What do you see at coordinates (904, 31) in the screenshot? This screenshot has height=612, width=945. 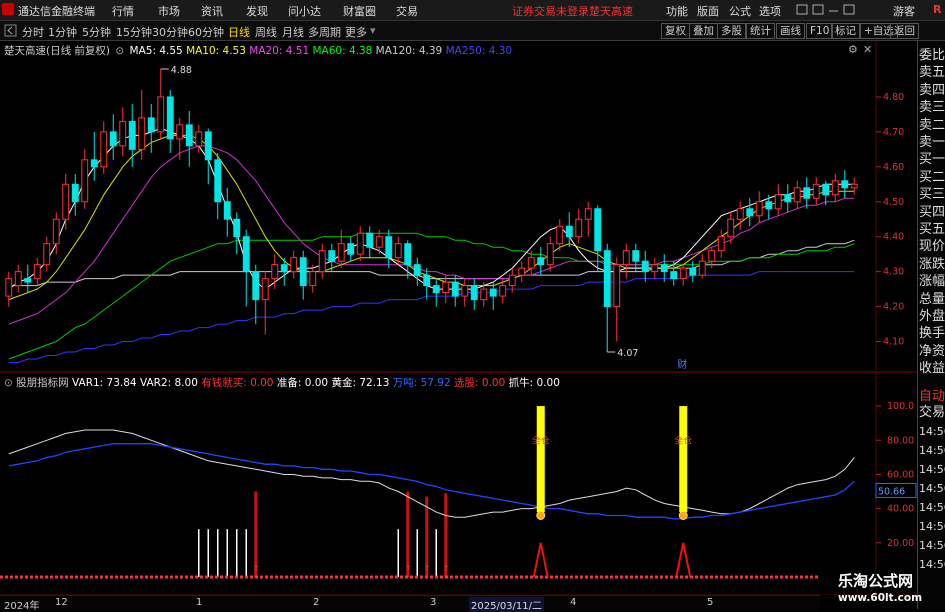 I see `btn-fanhui: 返回` at bounding box center [904, 31].